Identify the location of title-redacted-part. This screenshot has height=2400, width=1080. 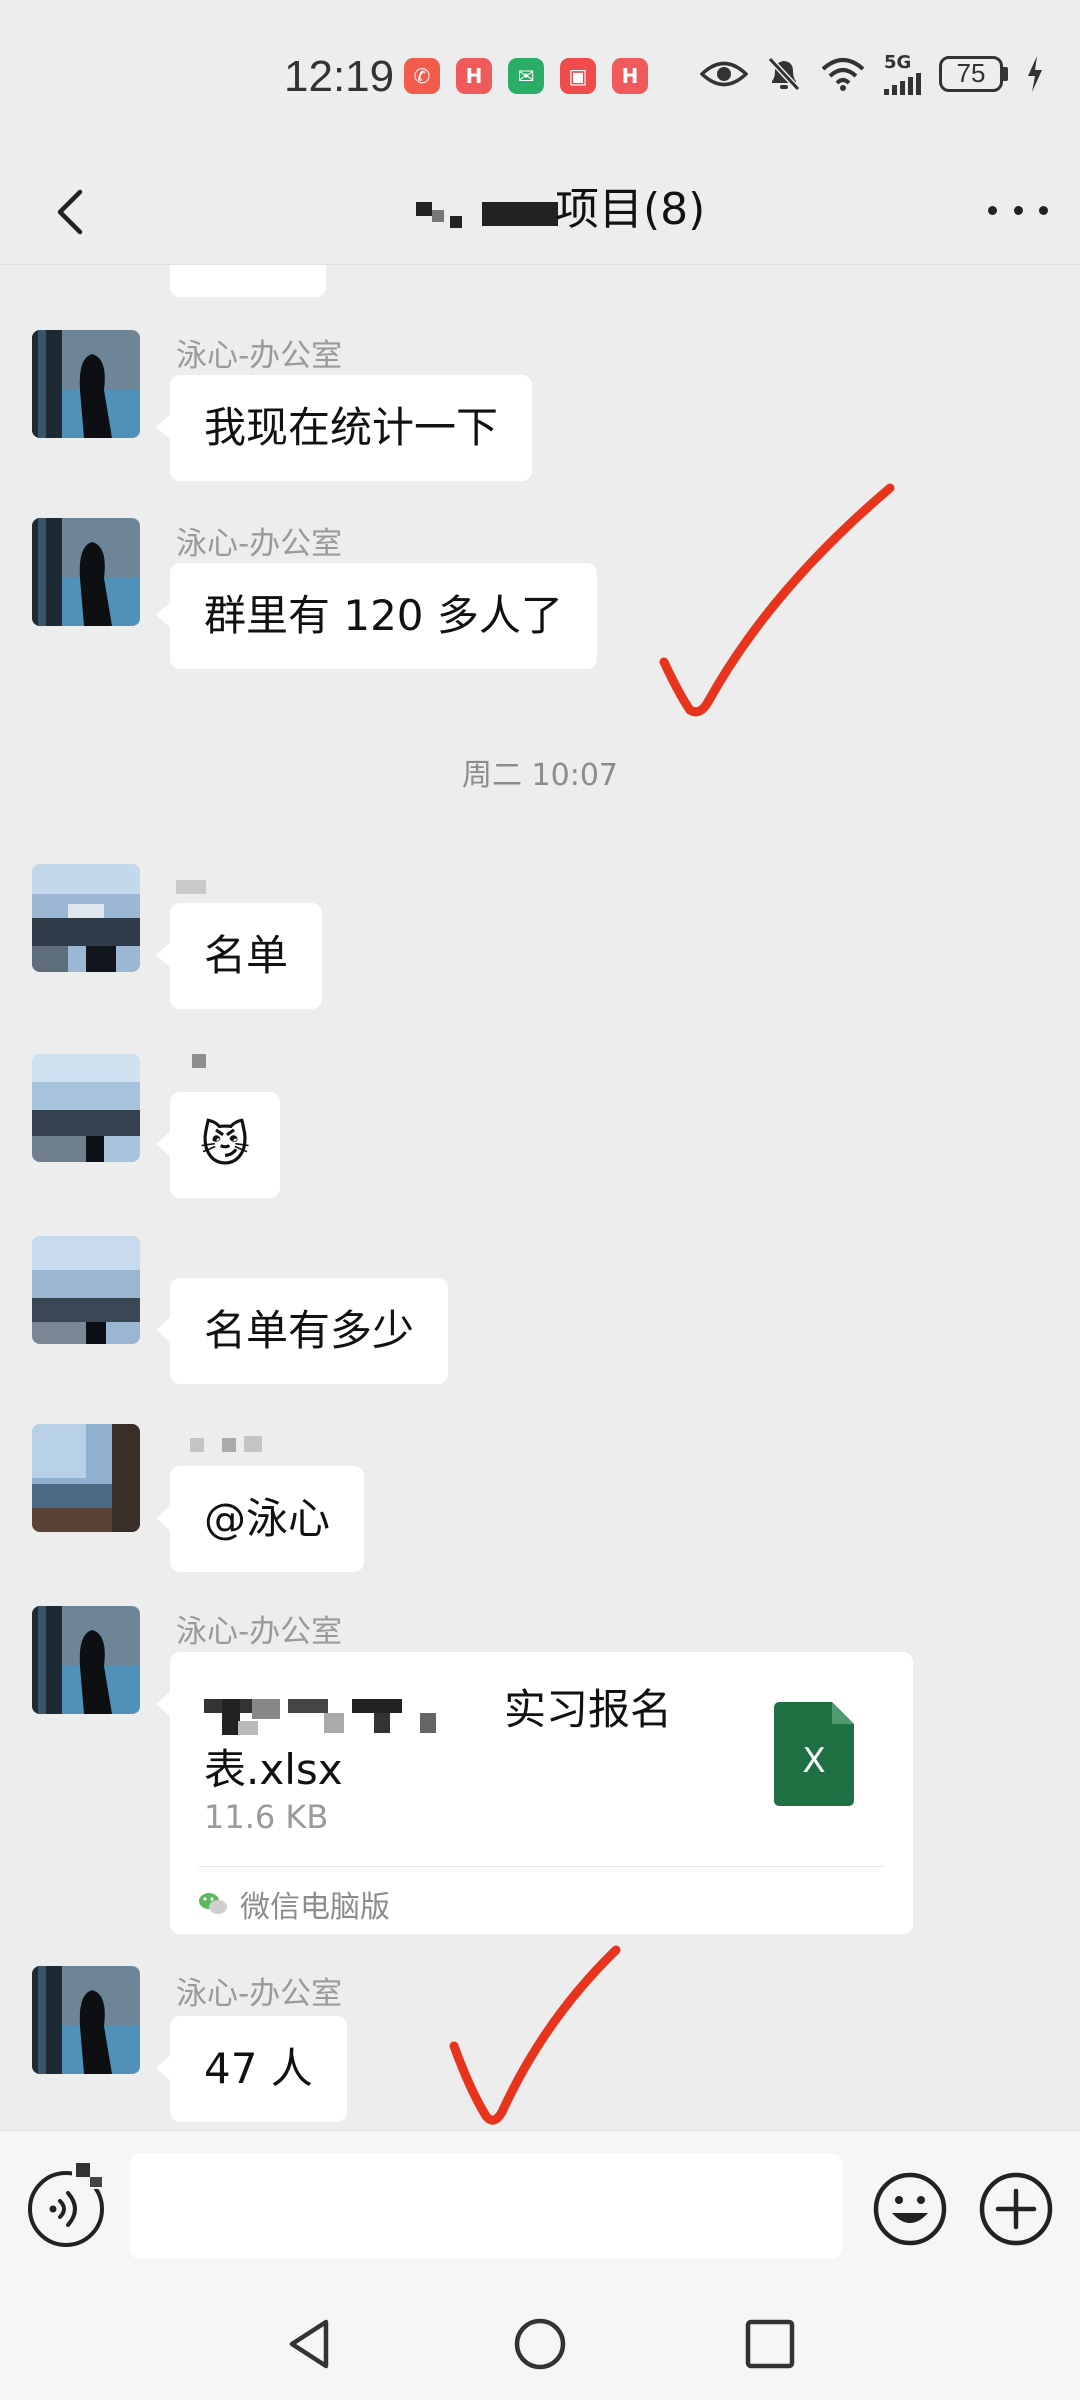
(485, 213).